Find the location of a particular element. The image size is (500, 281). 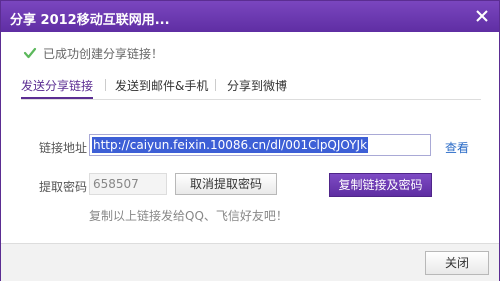

copy-link-and-code-button: 复制链接及密码 is located at coordinates (380, 185).